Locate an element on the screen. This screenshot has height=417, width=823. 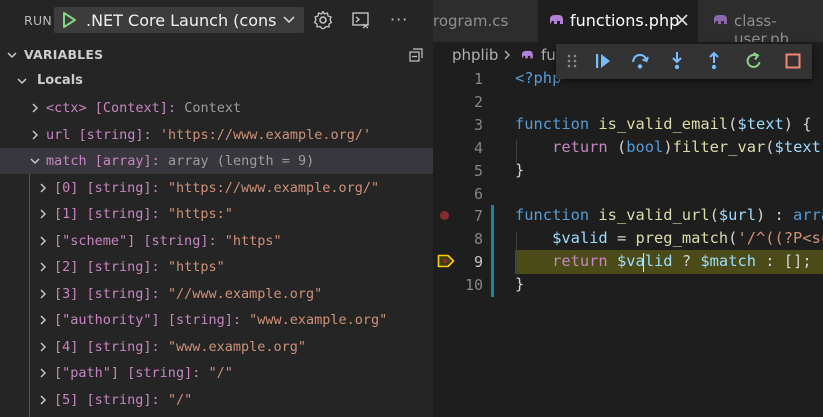
breadcrumb-file: fu is located at coordinates (548, 55).